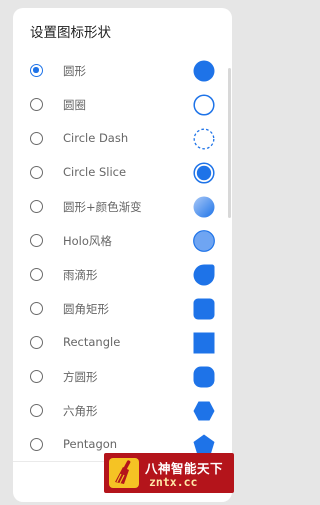 The height and width of the screenshot is (505, 320). Describe the element at coordinates (122, 344) in the screenshot. I see `option-row-rectangle: Rectangle` at that location.